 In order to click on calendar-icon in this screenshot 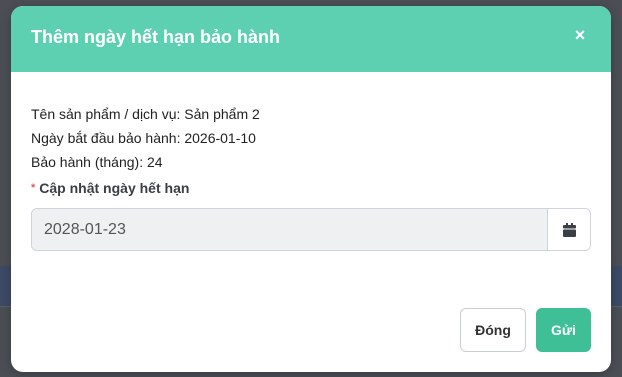, I will do `click(569, 229)`.